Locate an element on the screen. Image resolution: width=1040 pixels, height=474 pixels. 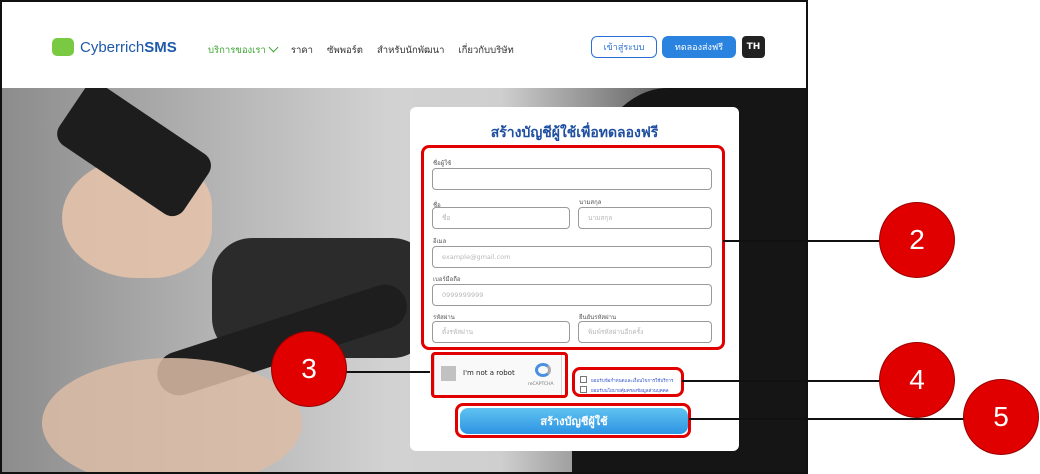
logo-prefix: Cyberrich is located at coordinates (112, 47).